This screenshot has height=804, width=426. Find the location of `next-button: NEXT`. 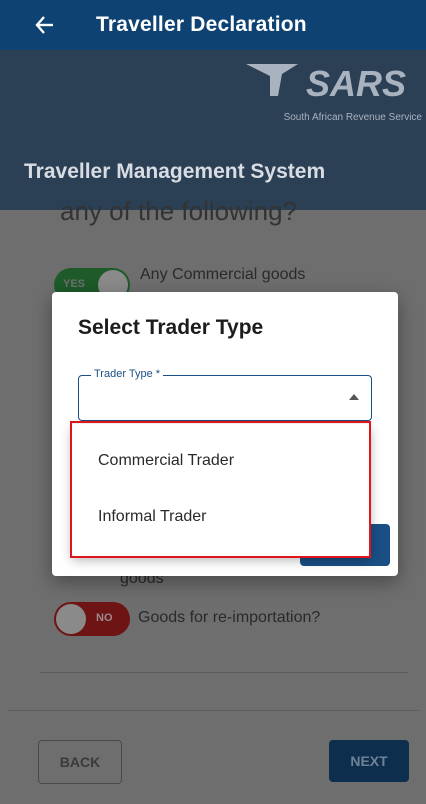

next-button: NEXT is located at coordinates (369, 761).